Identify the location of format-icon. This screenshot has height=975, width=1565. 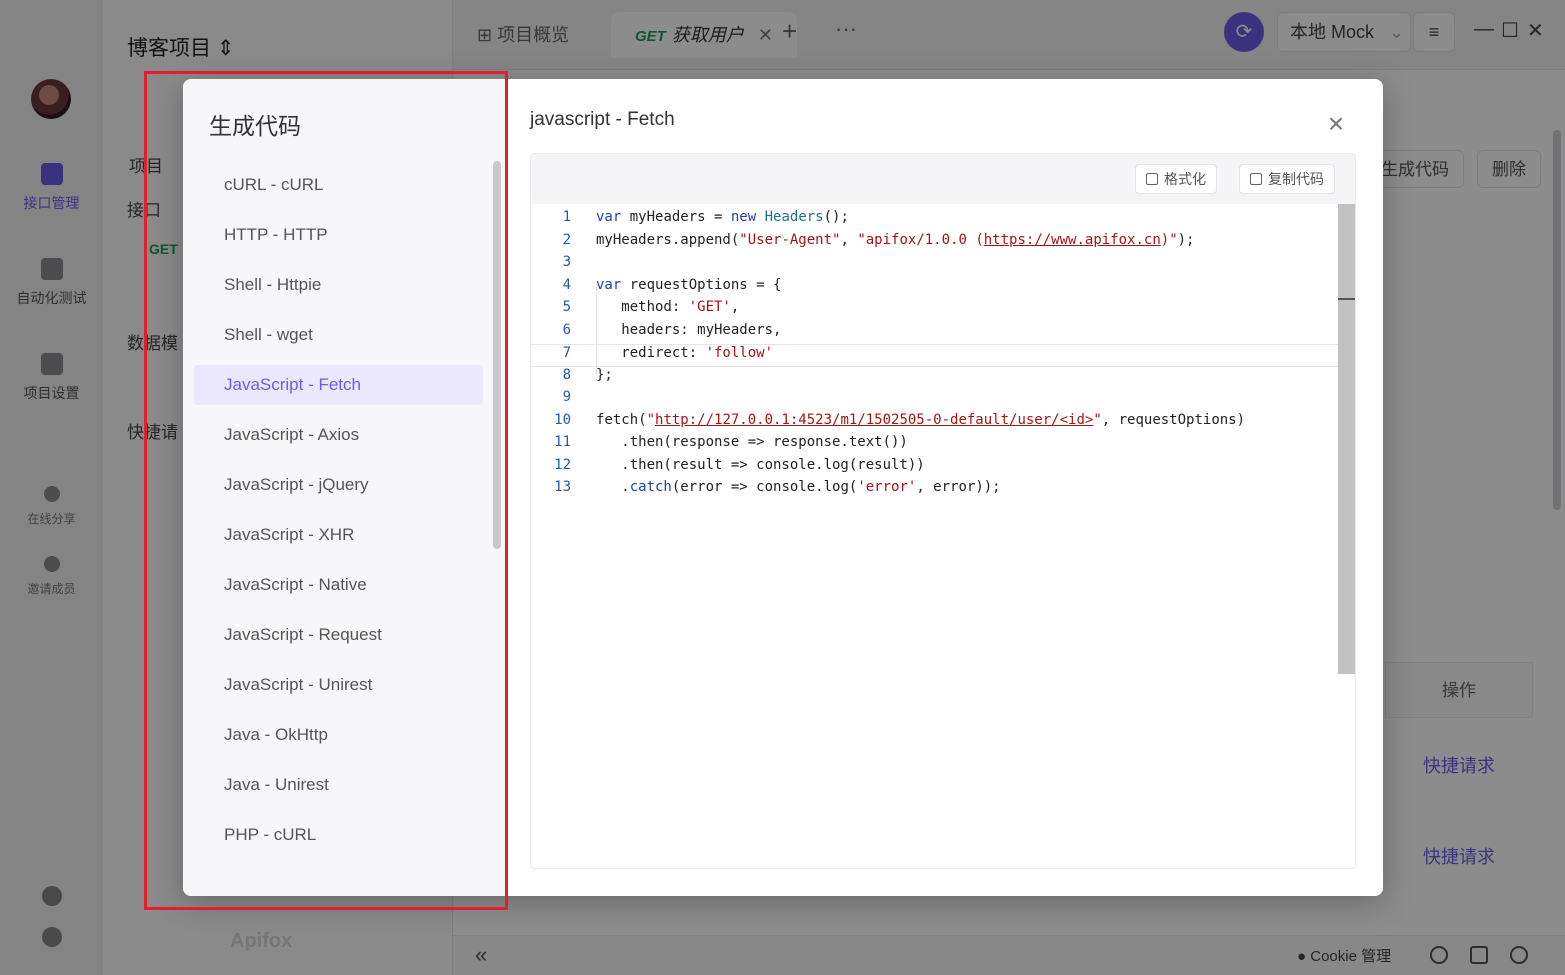
(1152, 179).